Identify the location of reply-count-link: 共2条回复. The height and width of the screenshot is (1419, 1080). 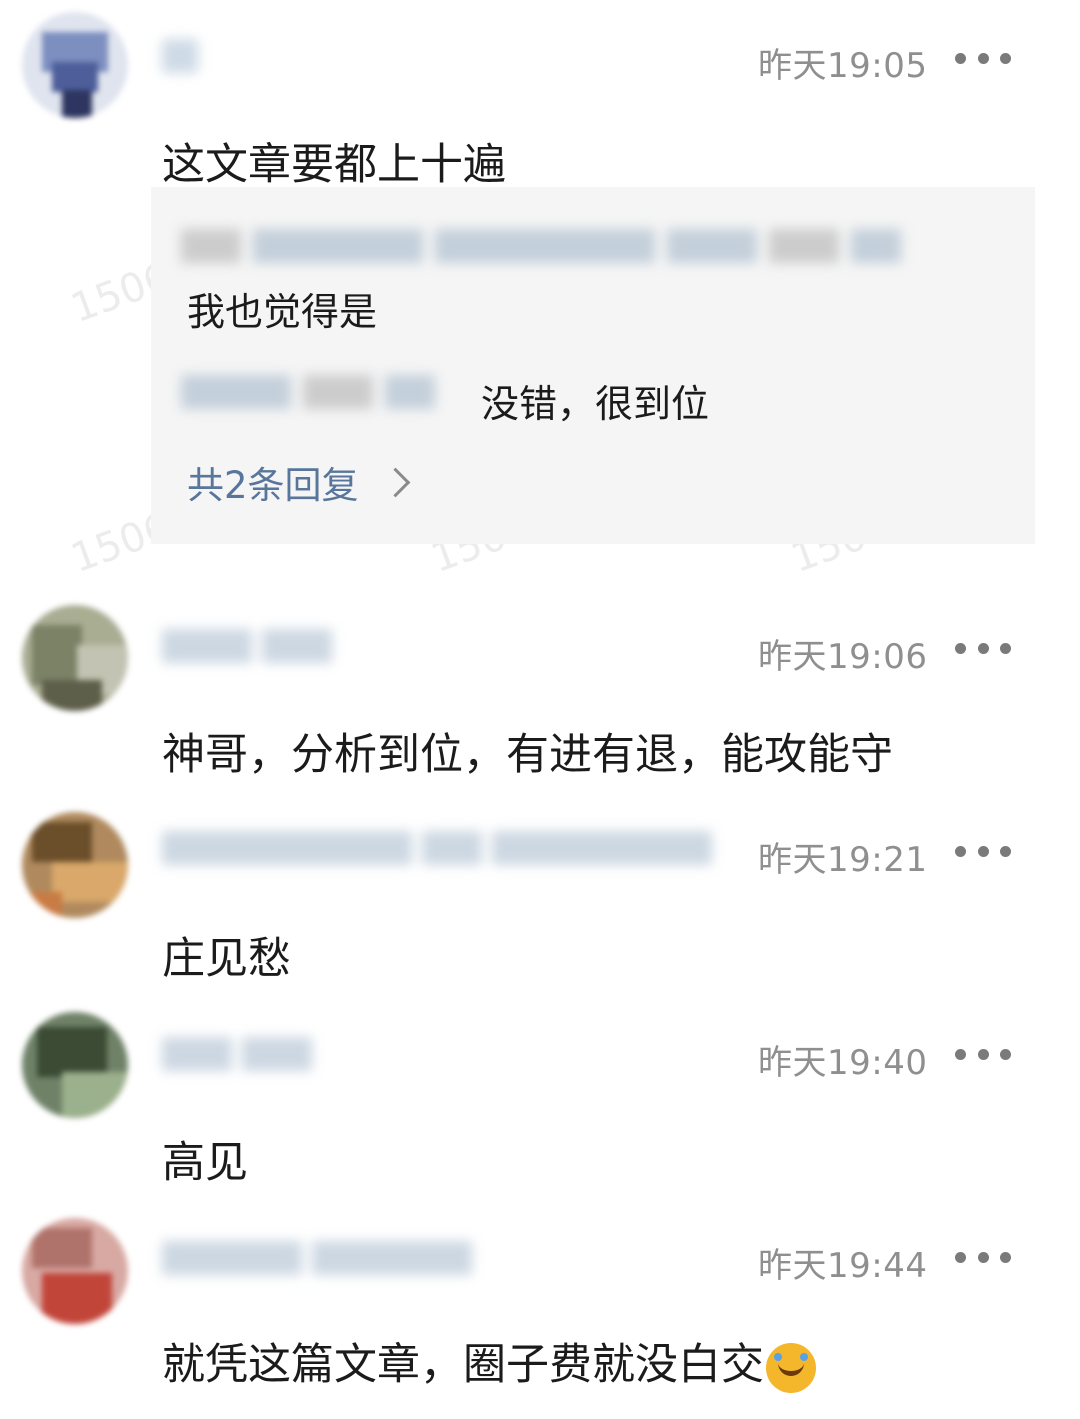
(298, 482).